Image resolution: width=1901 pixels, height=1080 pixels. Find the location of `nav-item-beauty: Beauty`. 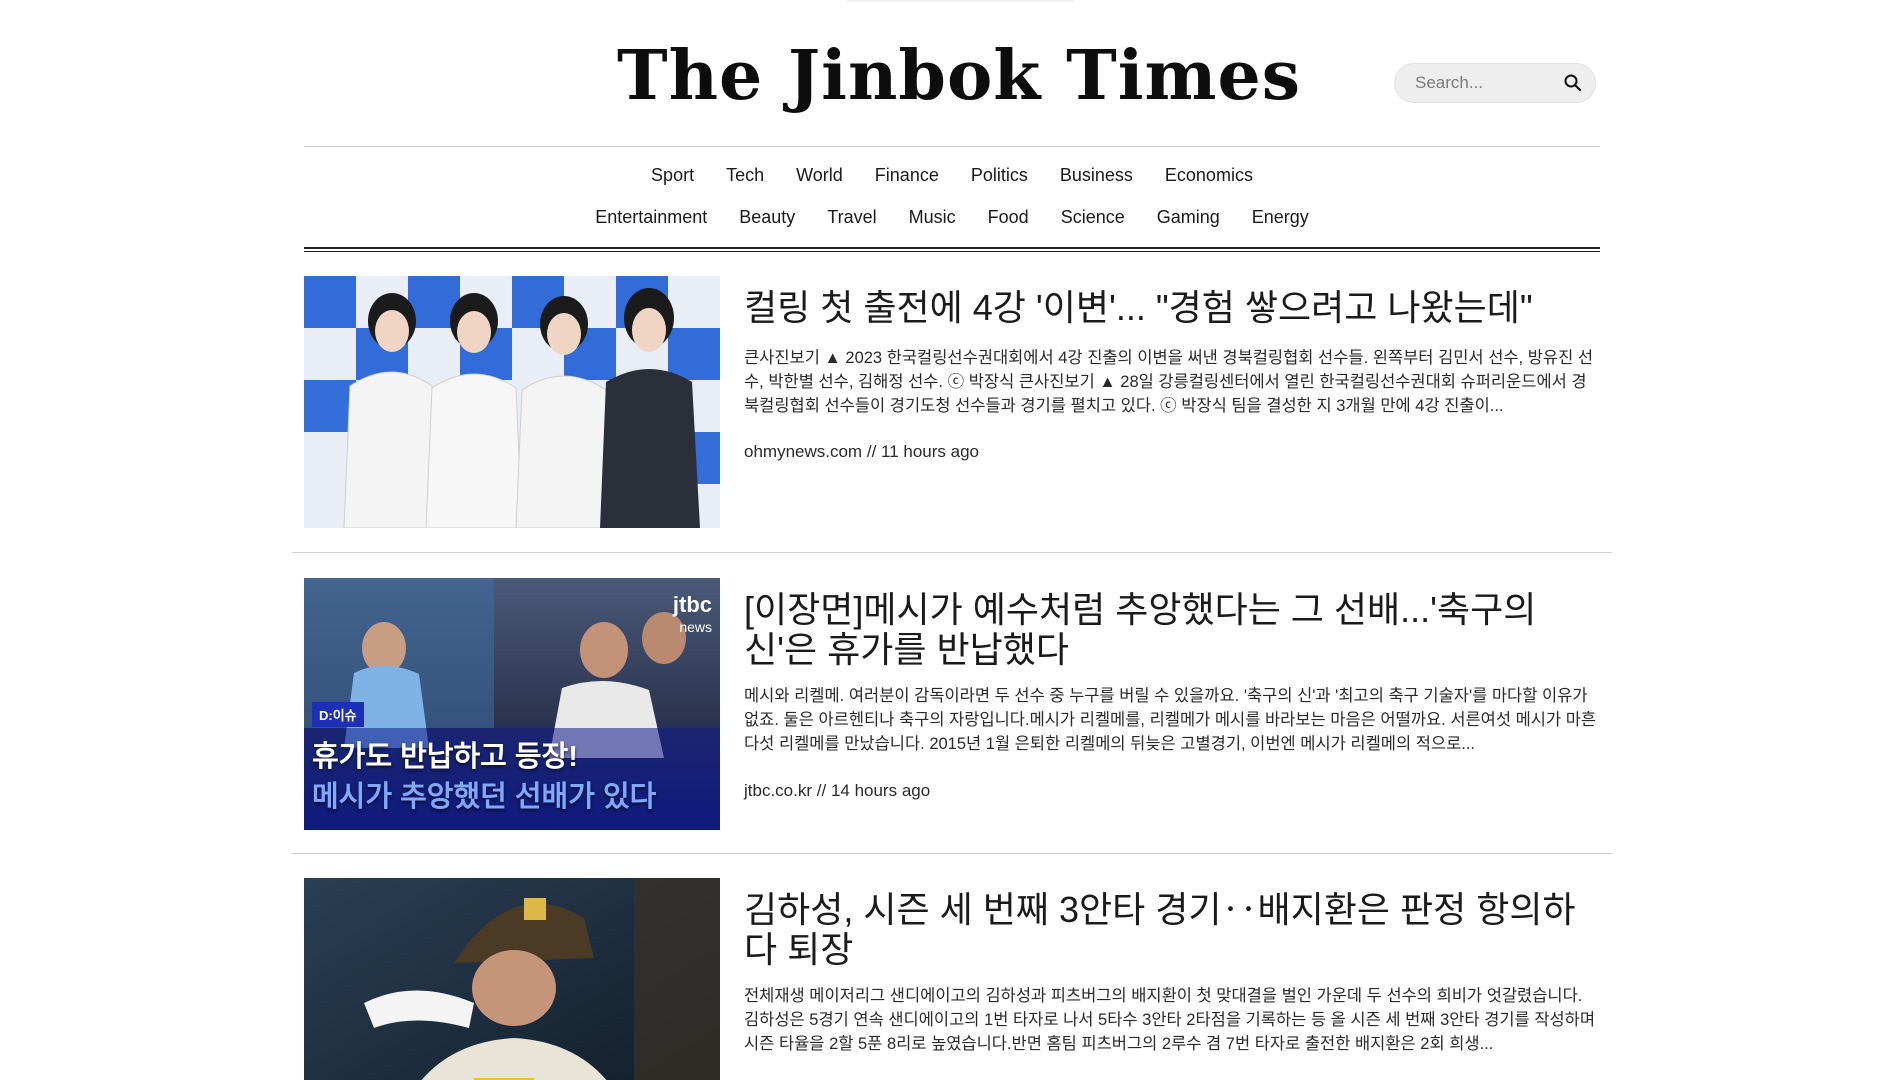

nav-item-beauty: Beauty is located at coordinates (767, 217).